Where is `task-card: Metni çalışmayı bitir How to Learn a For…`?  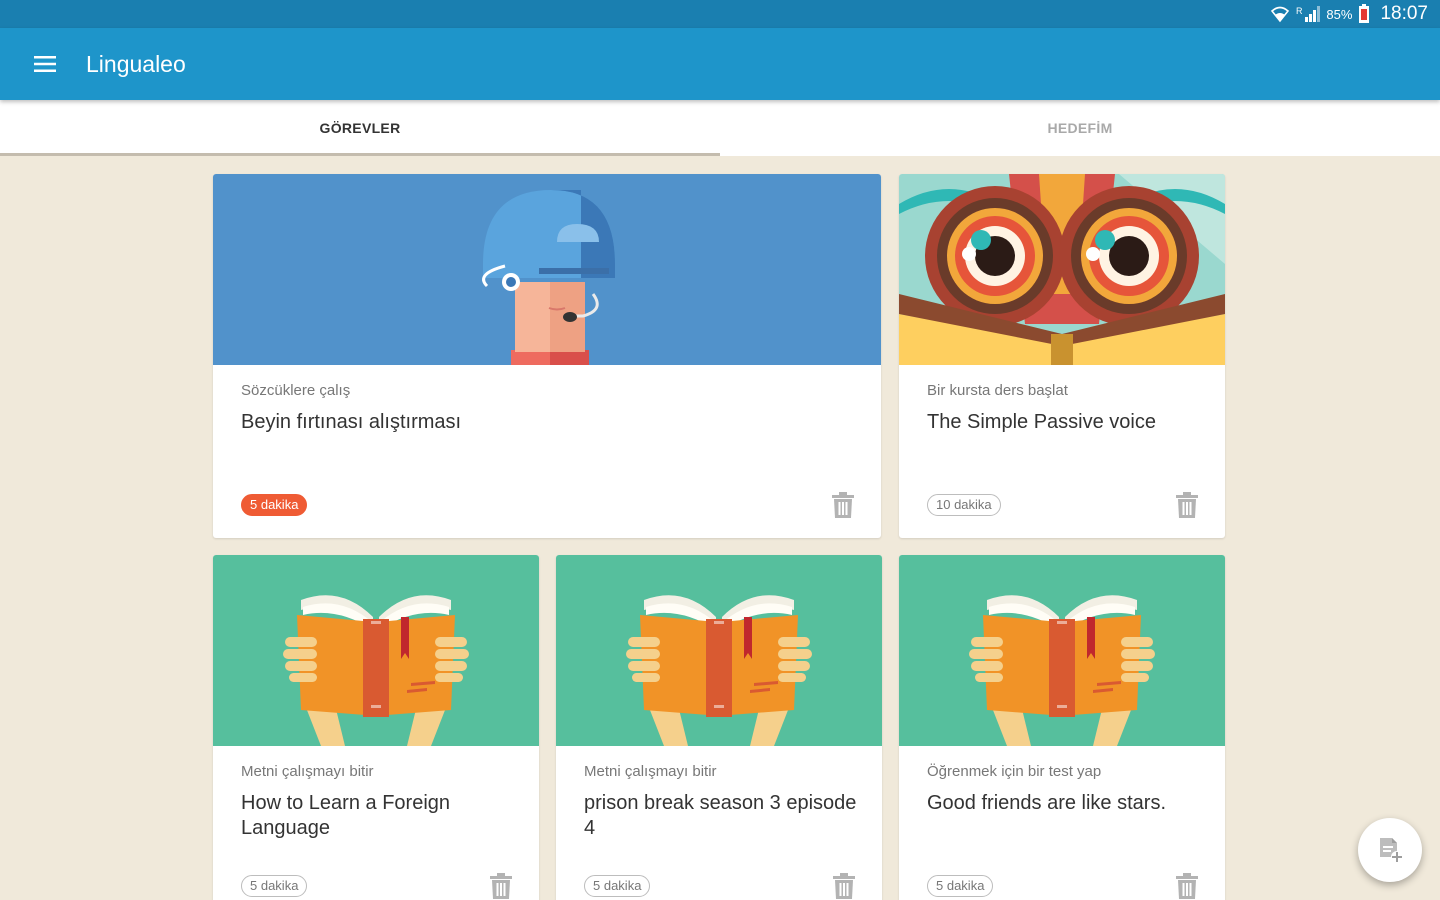
task-card: Metni çalışmayı bitir How to Learn a For… is located at coordinates (376, 727).